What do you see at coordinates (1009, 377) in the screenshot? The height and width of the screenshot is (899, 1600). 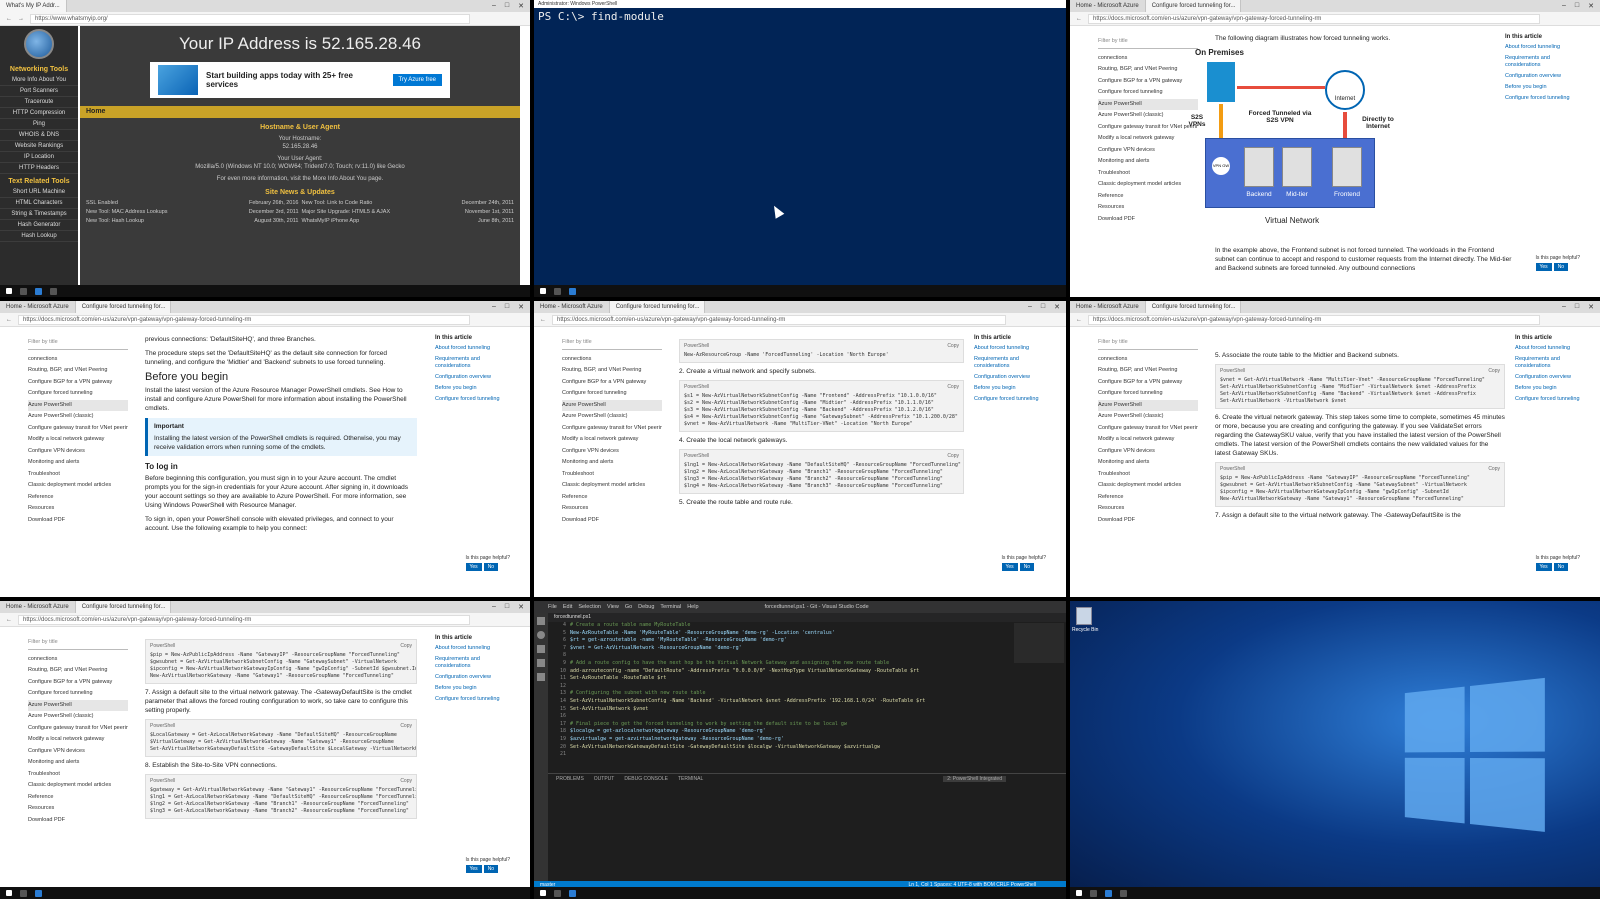 I see `article-link: Configuration overview` at bounding box center [1009, 377].